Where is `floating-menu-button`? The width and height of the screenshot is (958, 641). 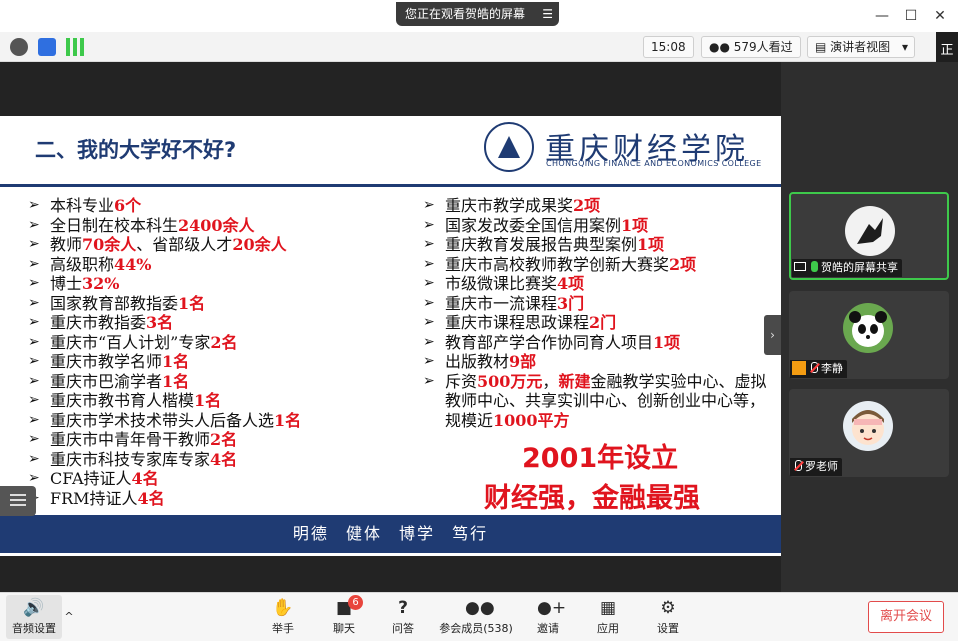 floating-menu-button is located at coordinates (18, 501).